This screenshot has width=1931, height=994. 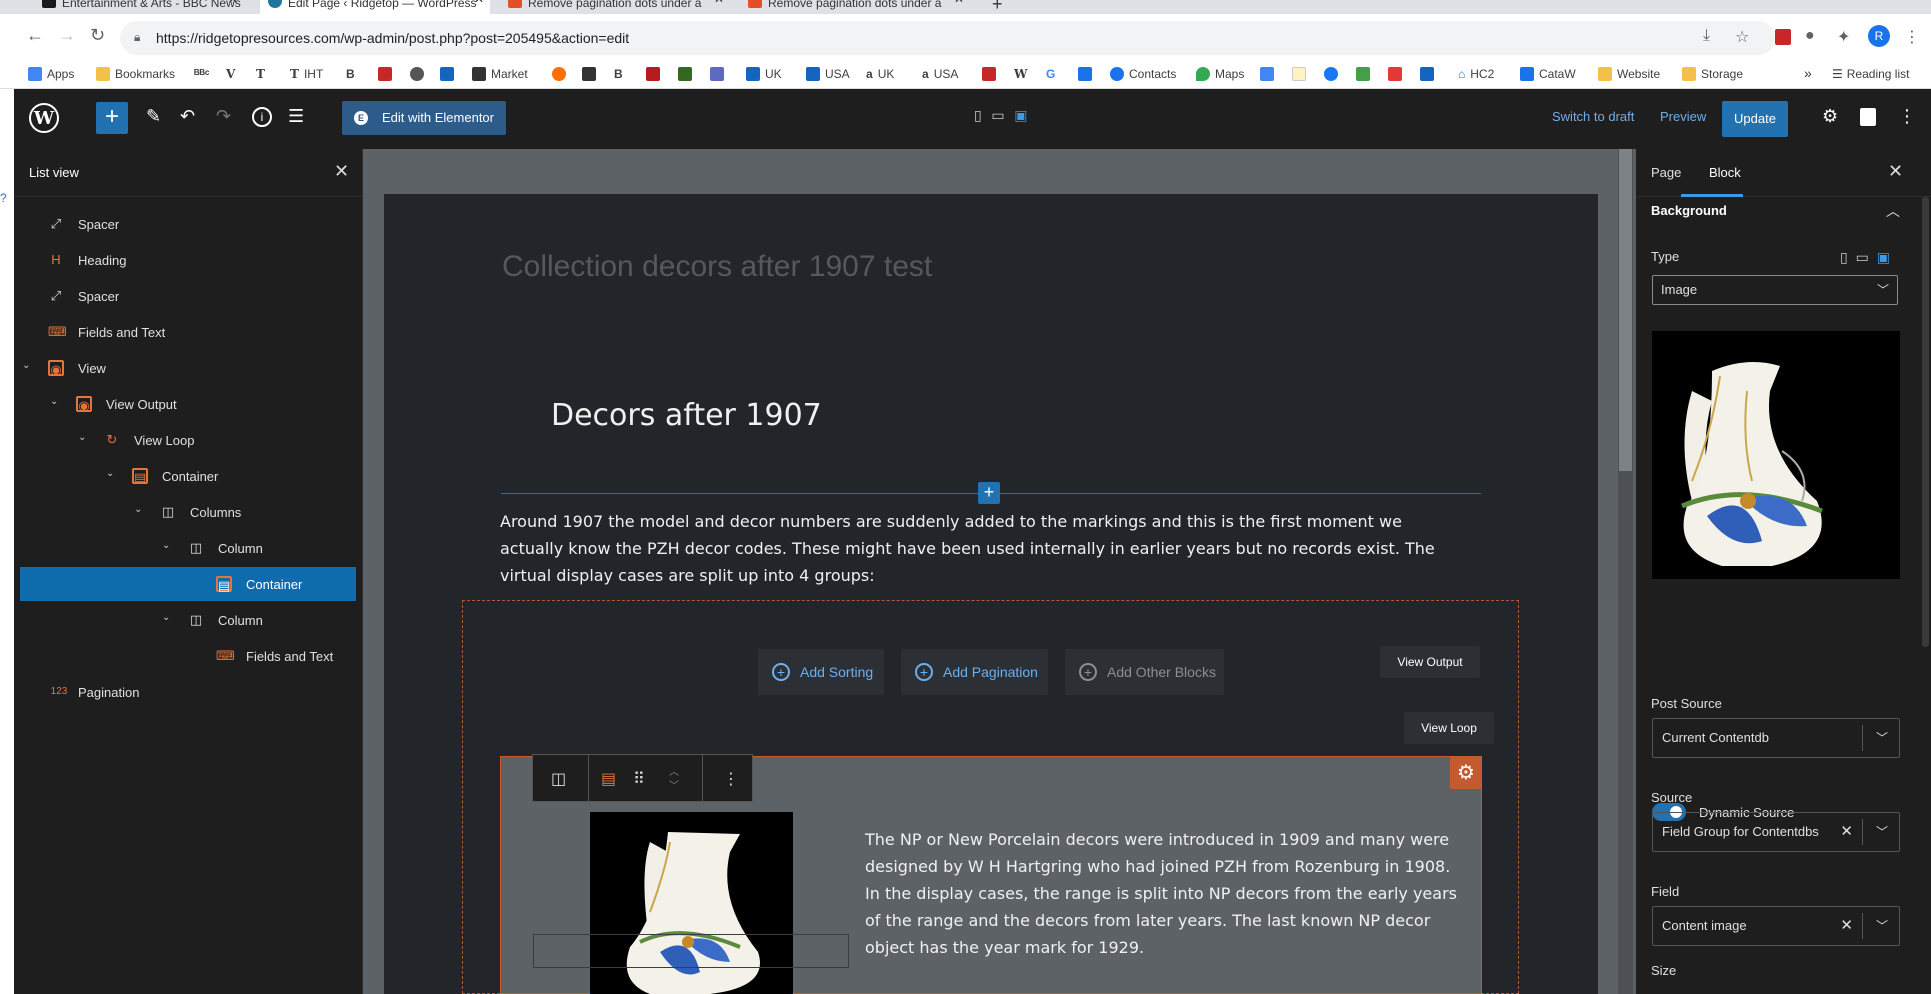 What do you see at coordinates (1862, 257) in the screenshot?
I see `tablet-device-icon: ▭` at bounding box center [1862, 257].